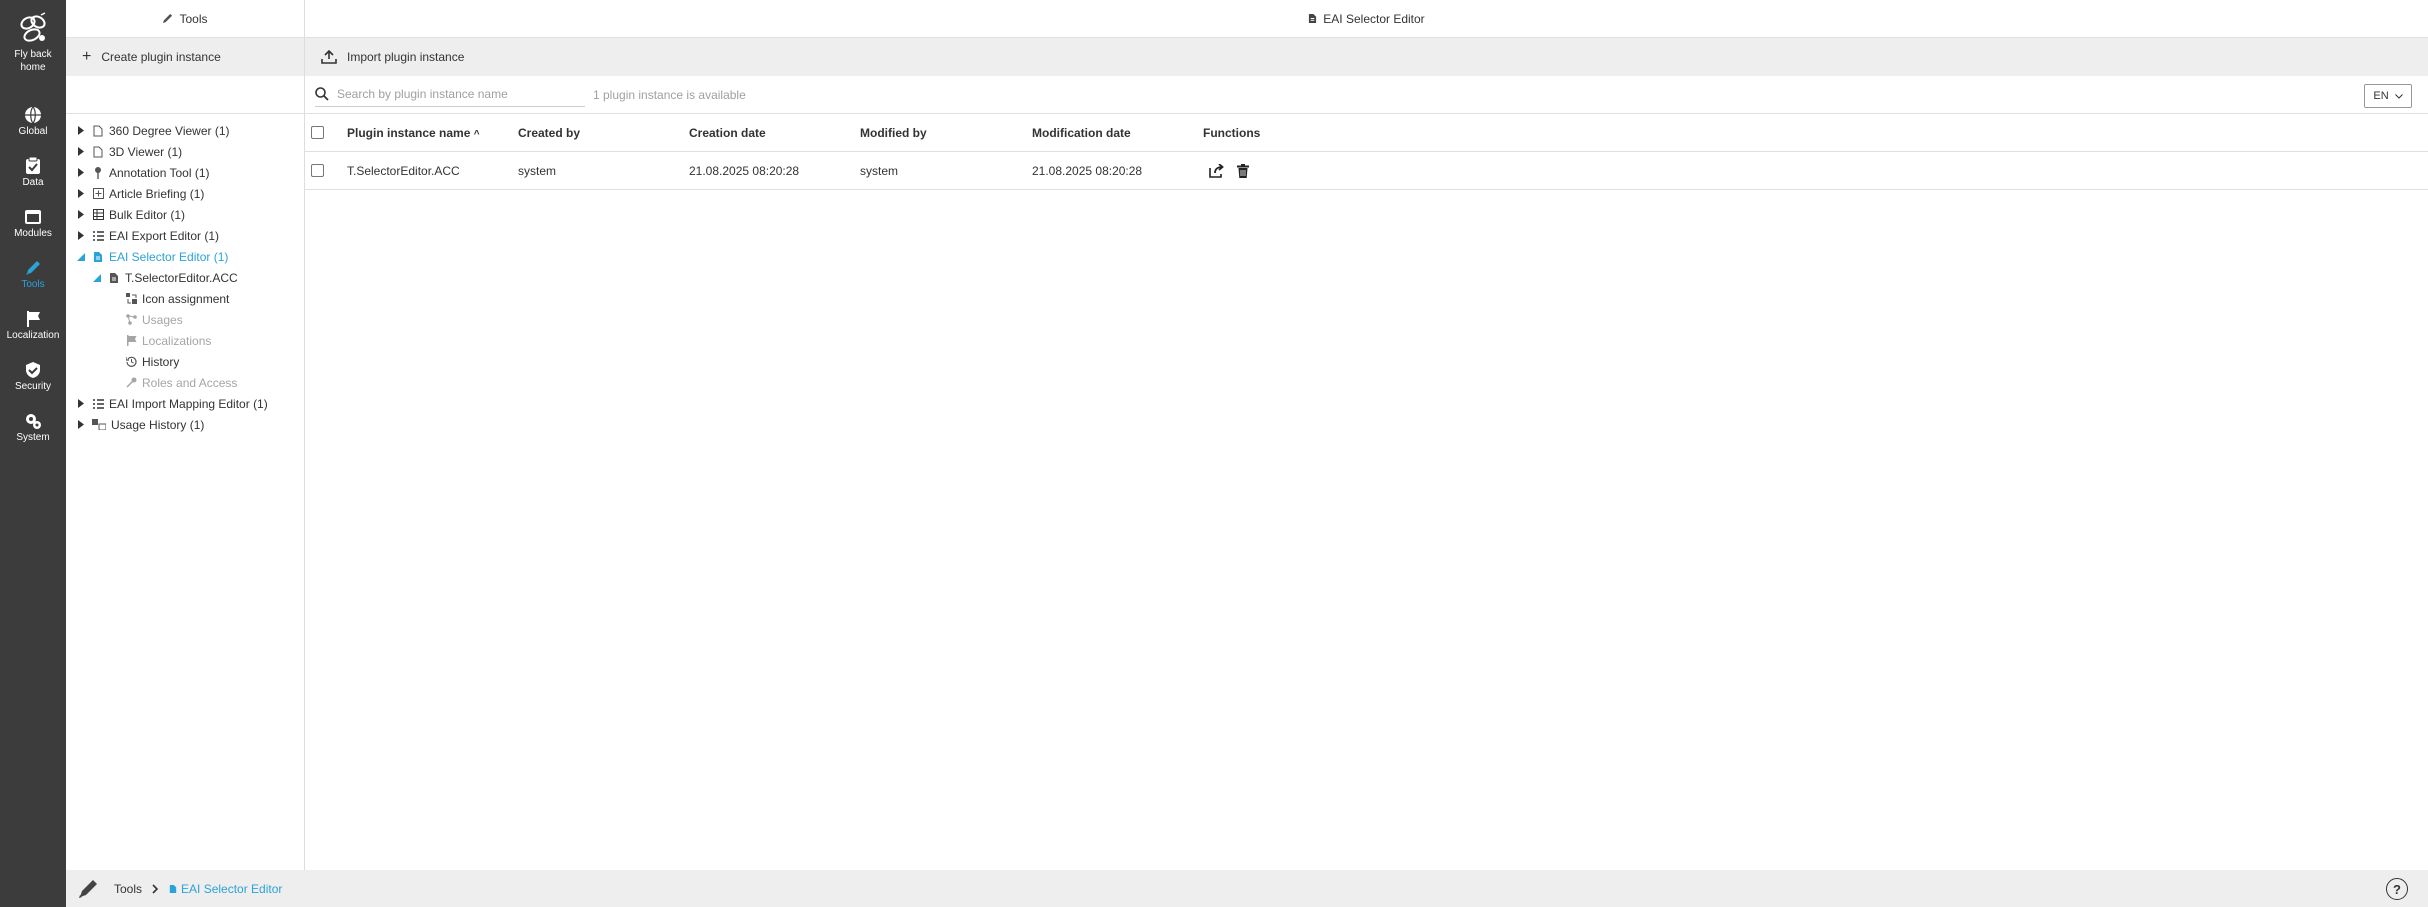 Image resolution: width=2428 pixels, height=907 pixels. I want to click on list-icon, so click(98, 236).